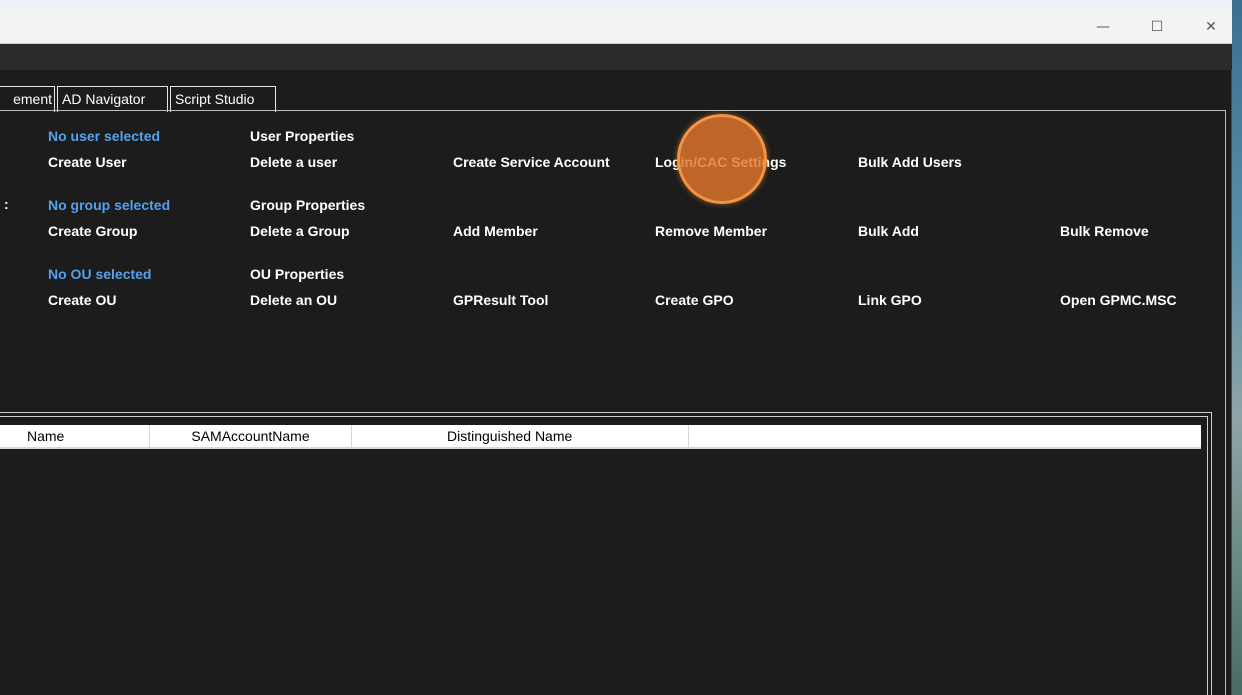  Describe the element at coordinates (694, 300) in the screenshot. I see `create-gpo-button: Create GPO` at that location.